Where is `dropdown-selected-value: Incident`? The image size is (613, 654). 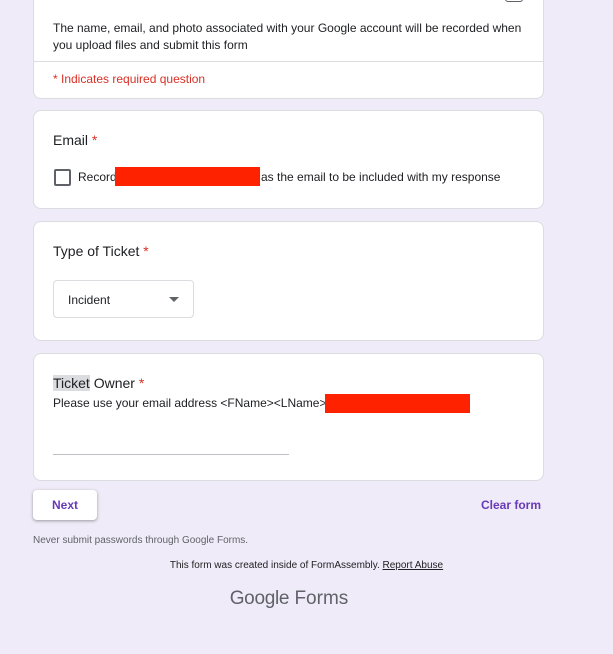 dropdown-selected-value: Incident is located at coordinates (89, 300).